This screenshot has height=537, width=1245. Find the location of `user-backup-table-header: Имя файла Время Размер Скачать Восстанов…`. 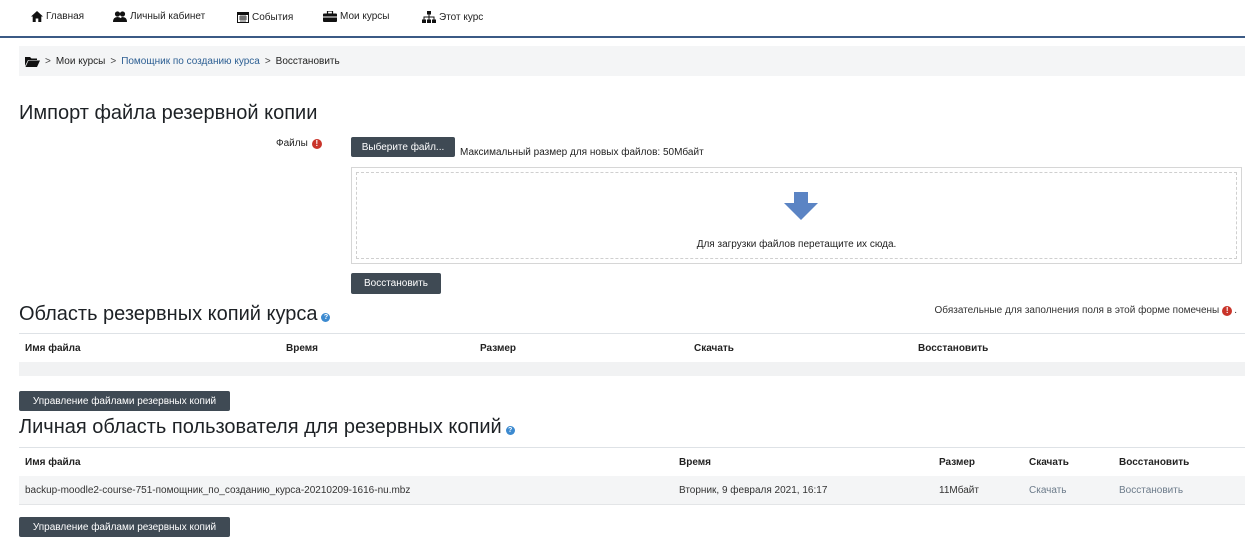

user-backup-table-header: Имя файла Время Размер Скачать Восстанов… is located at coordinates (632, 462).